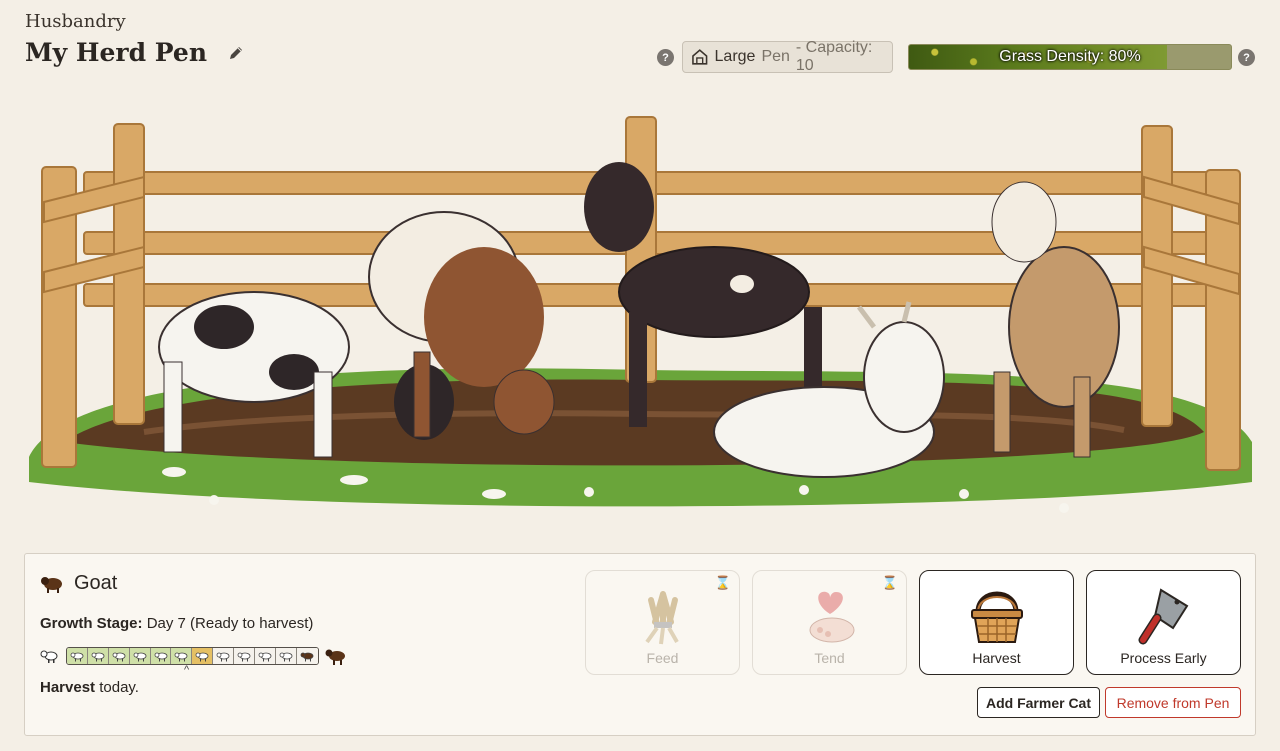 Image resolution: width=1280 pixels, height=751 pixels. I want to click on growth-stage: Growth Stage: Day 7 (Ready to harvest), so click(176, 623).